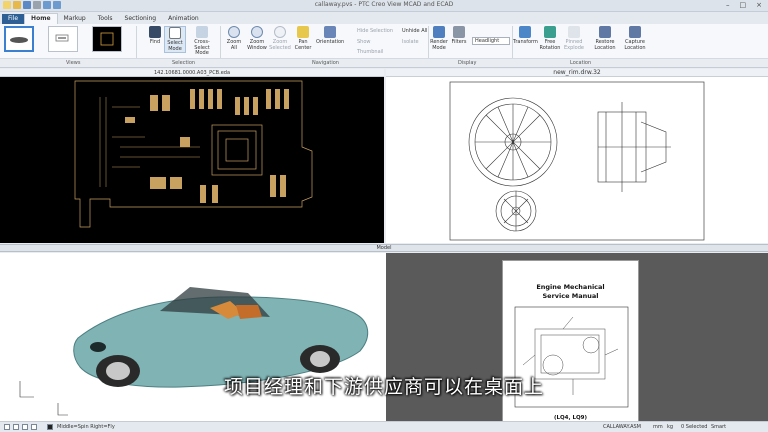  What do you see at coordinates (193, 154) in the screenshot?
I see `pcb-layout-drawing` at bounding box center [193, 154].